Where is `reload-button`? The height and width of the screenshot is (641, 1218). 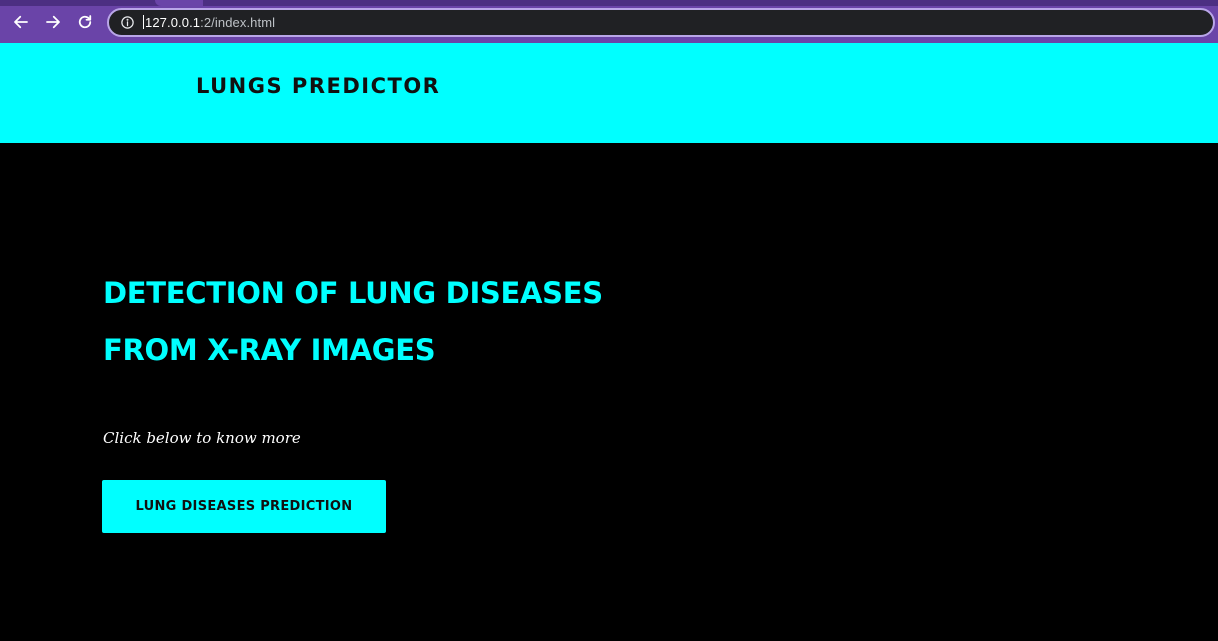
reload-button is located at coordinates (85, 22).